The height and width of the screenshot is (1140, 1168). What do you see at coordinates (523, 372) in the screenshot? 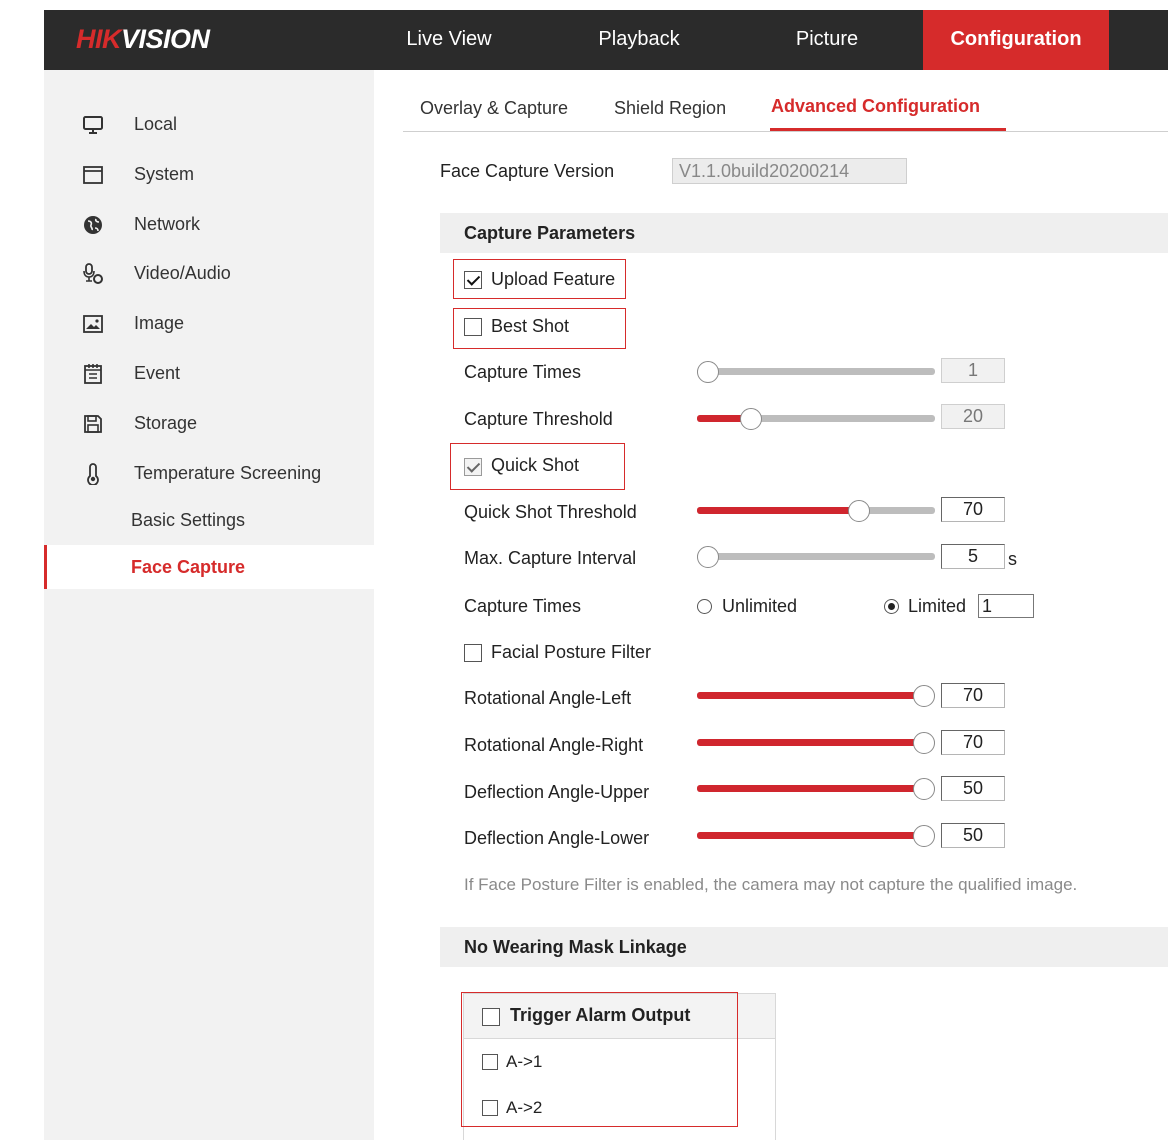
I see `capture-times-label: Capture Times` at bounding box center [523, 372].